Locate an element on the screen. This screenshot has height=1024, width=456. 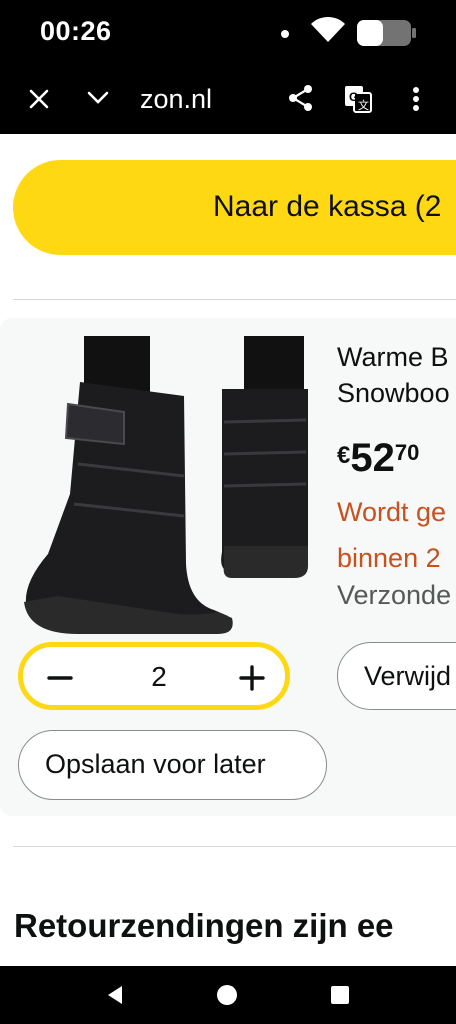
svg-text: G is located at coordinates (353, 97).